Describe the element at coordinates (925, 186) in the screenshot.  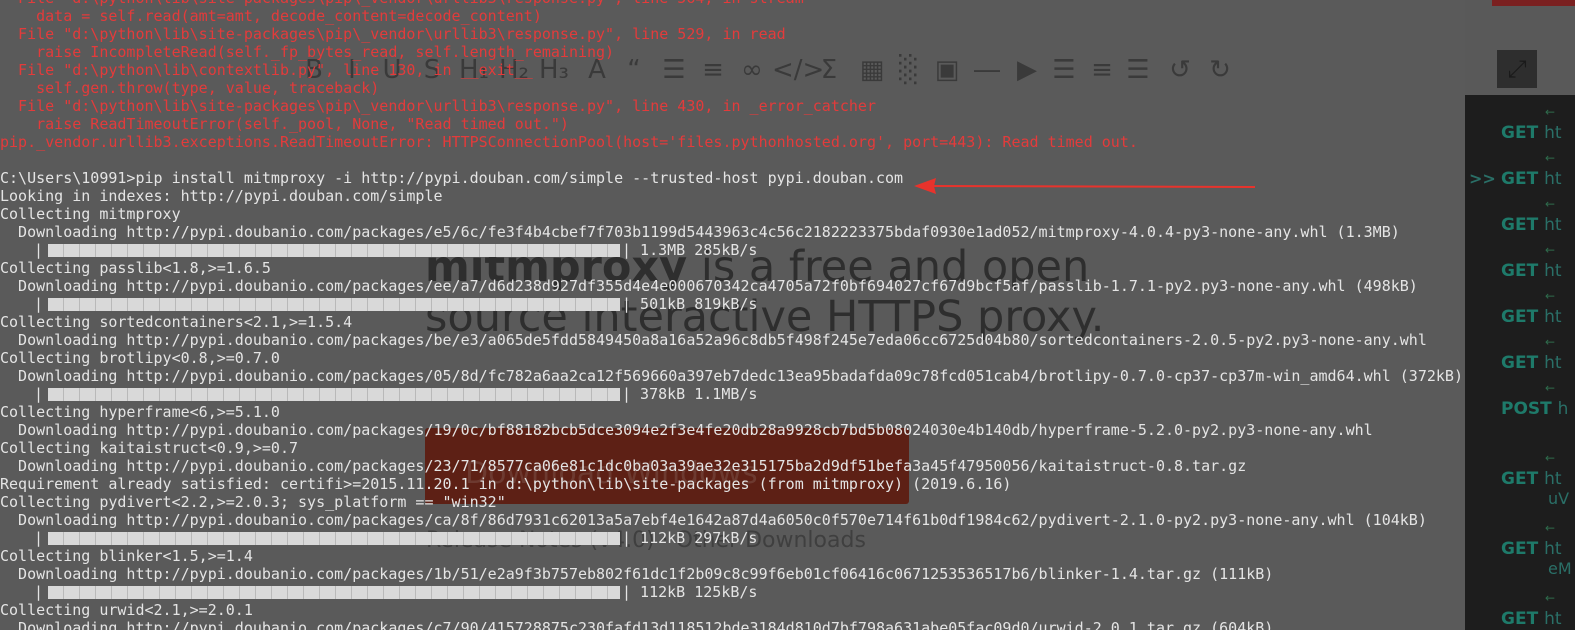
I see `annotation-arrow-head` at that location.